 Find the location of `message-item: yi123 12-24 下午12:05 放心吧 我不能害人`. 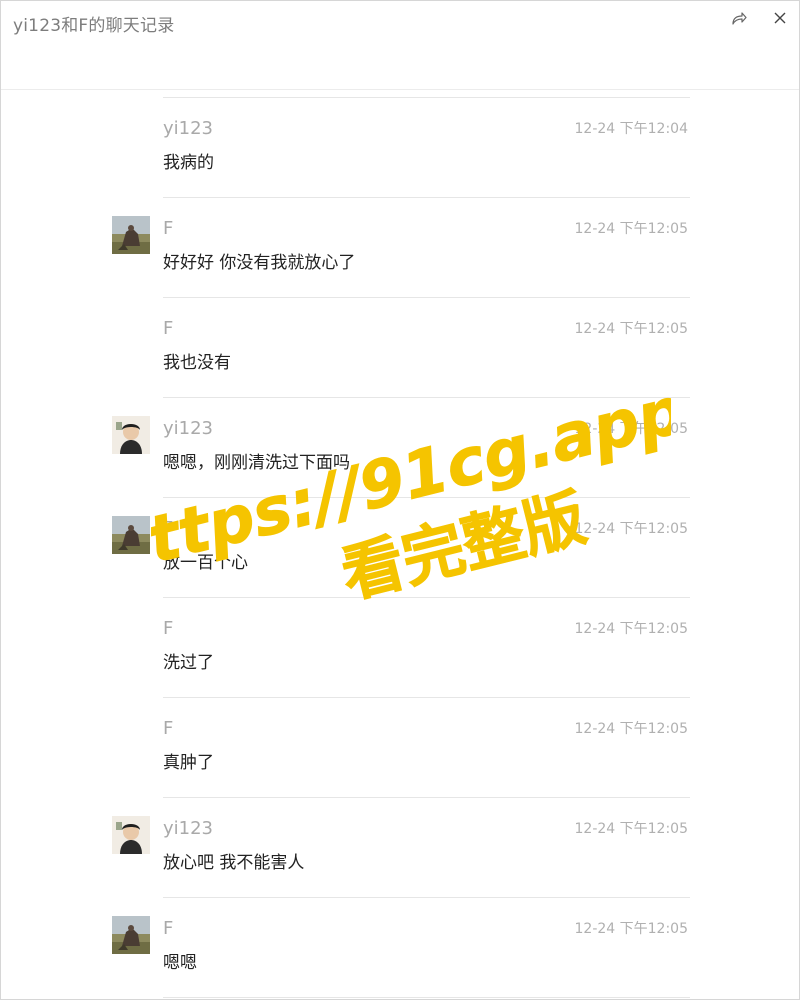

message-item: yi123 12-24 下午12:05 放心吧 我不能害人 is located at coordinates (400, 848).